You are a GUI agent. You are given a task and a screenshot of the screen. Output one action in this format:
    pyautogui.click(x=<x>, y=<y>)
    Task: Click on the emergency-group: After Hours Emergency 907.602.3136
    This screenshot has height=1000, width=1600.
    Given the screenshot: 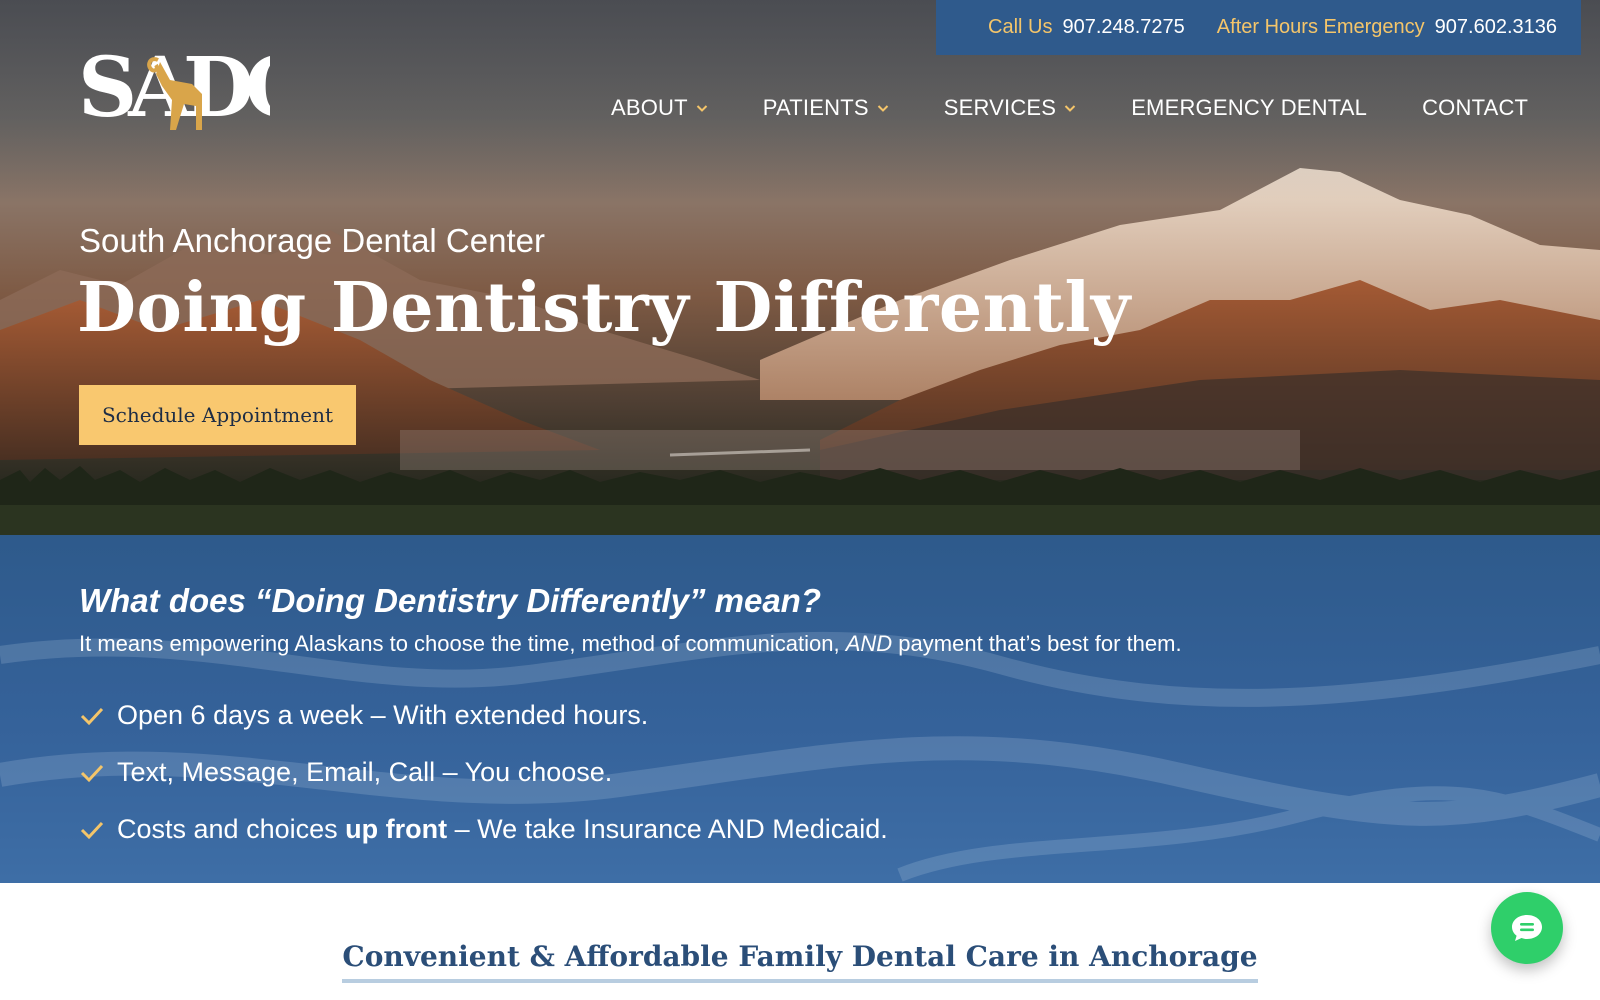 What is the action you would take?
    pyautogui.click(x=1387, y=27)
    